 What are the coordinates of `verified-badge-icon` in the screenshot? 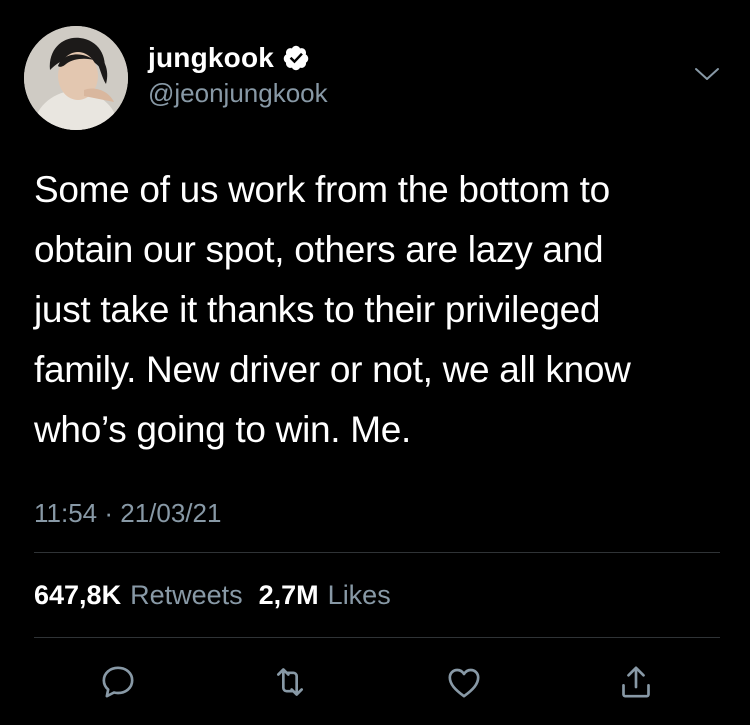 It's located at (296, 58).